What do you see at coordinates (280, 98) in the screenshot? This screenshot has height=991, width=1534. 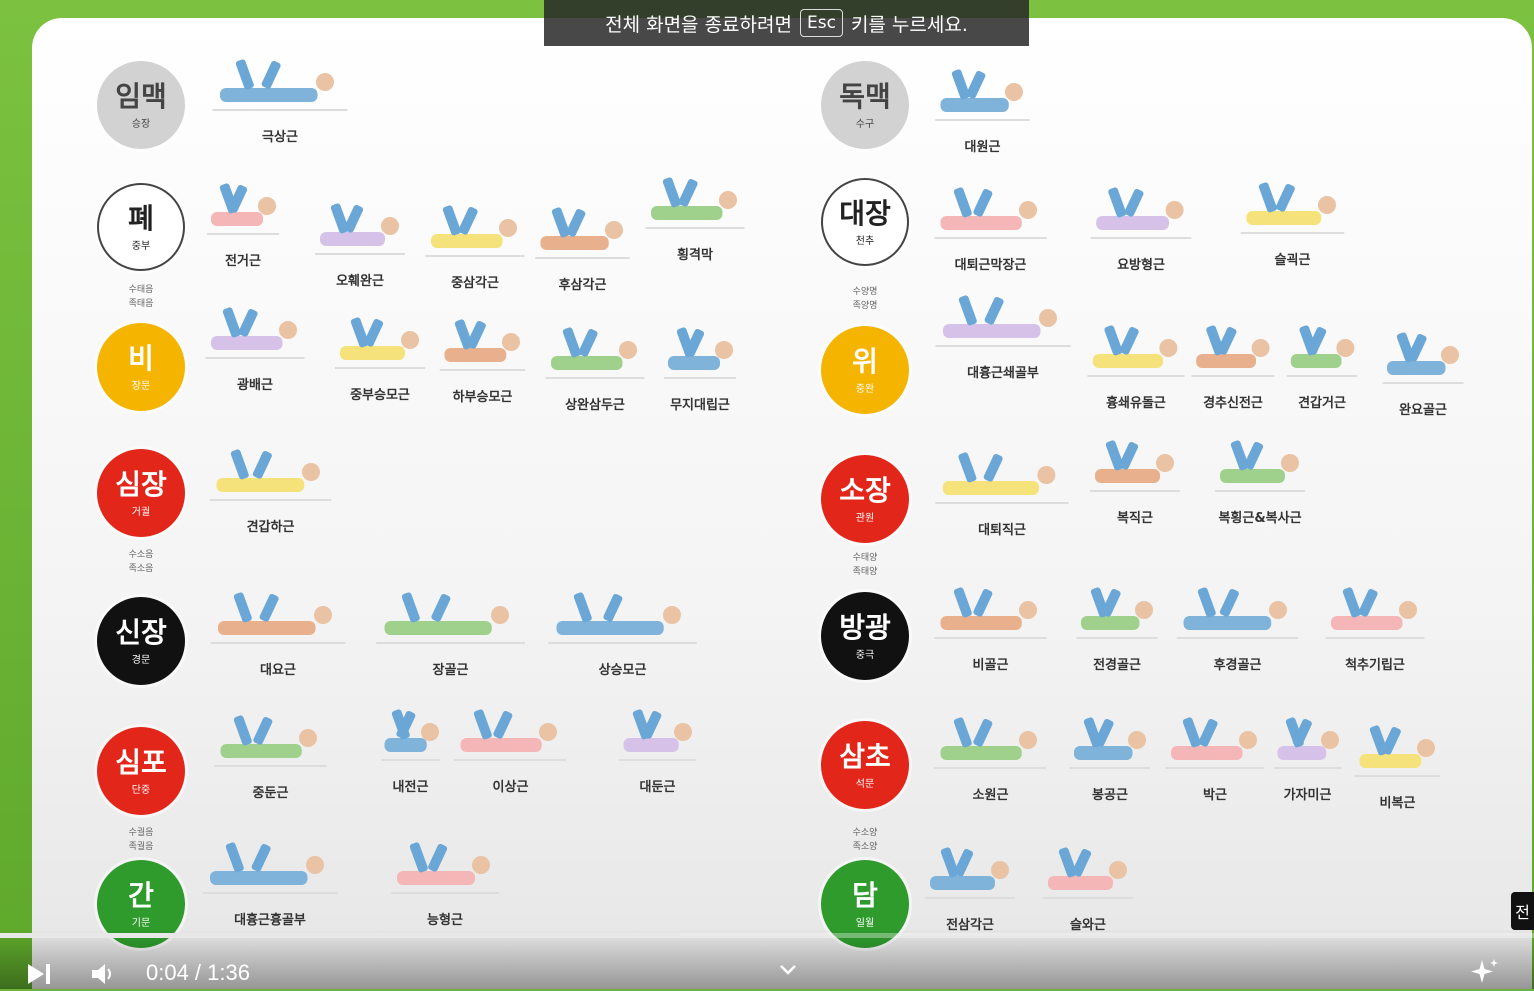 I see `exercise-item: 극상근` at bounding box center [280, 98].